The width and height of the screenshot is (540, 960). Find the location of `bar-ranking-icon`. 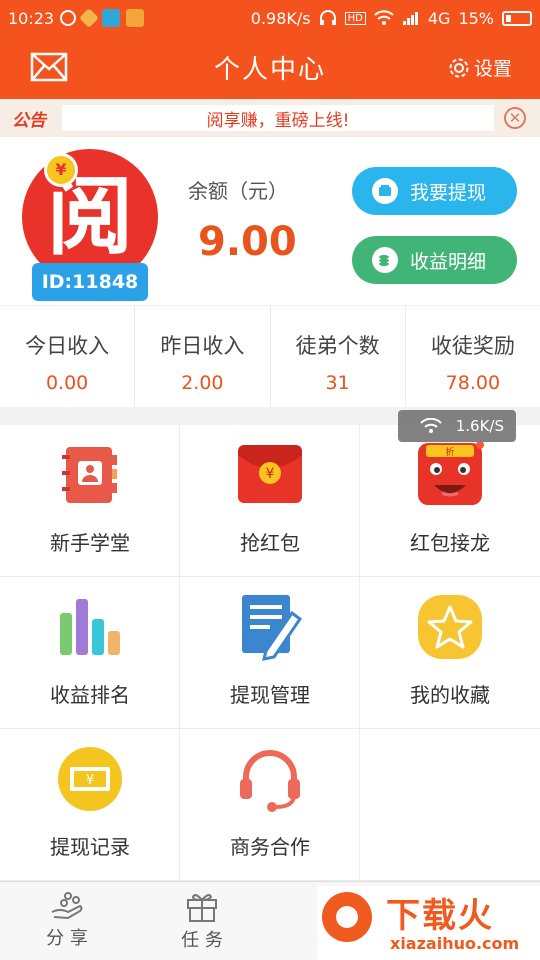

bar-ranking-icon is located at coordinates (90, 627).